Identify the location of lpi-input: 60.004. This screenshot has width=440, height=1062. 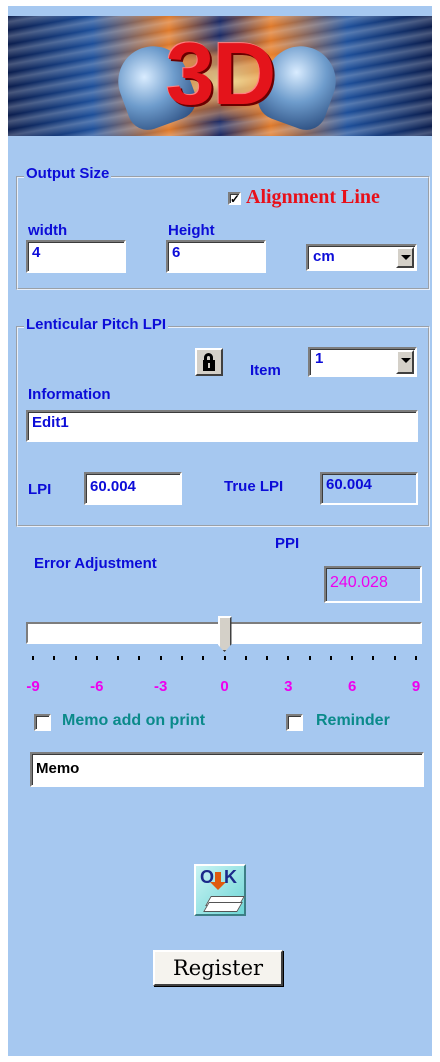
(133, 488).